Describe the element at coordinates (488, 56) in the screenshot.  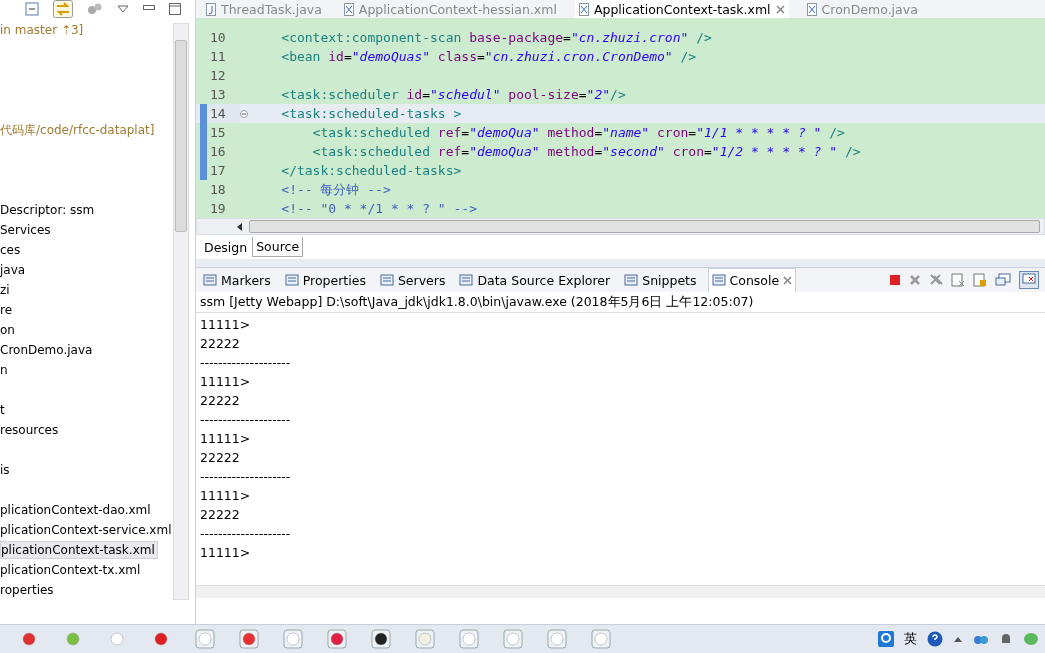
I see `code-line: <bean id="demoQuas" class="cn.zhuzi.cron.CronDemo" />` at that location.